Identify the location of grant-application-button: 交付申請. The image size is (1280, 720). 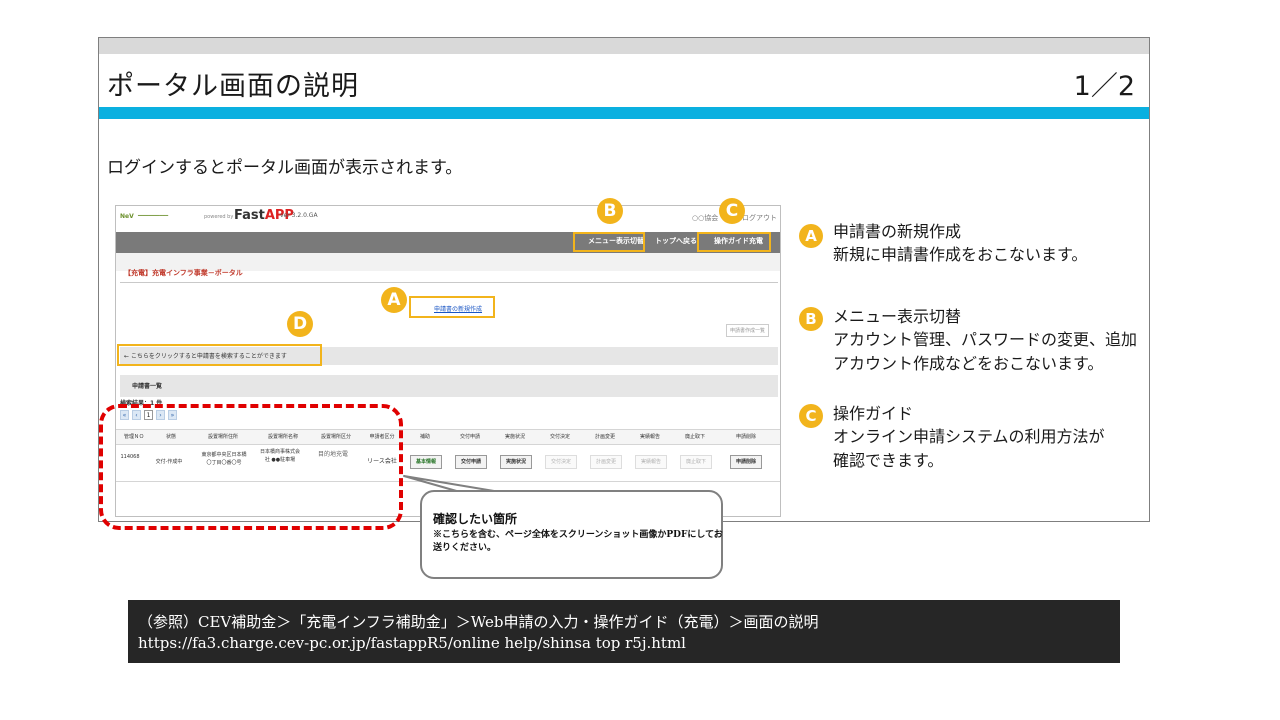
(471, 462).